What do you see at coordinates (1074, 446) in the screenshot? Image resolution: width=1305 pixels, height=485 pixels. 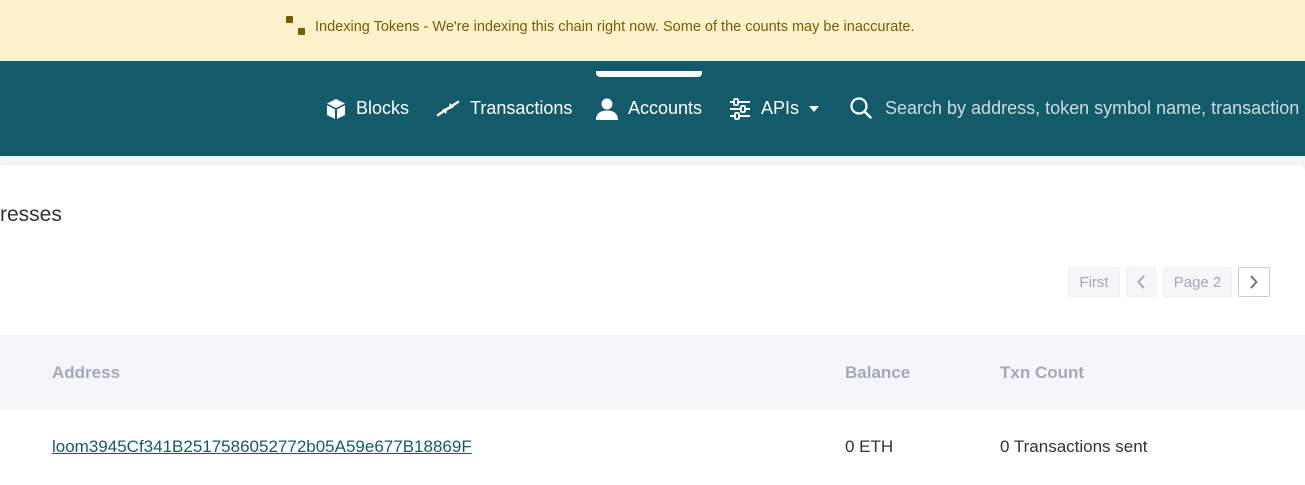 I see `txn-count-value: 0 Transactions sent` at bounding box center [1074, 446].